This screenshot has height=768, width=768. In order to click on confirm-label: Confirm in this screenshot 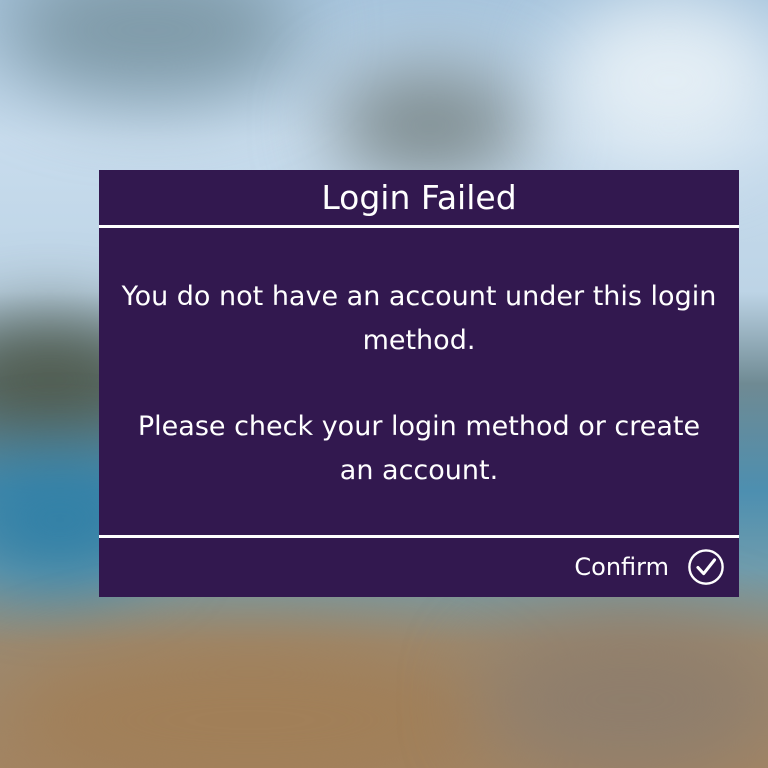, I will do `click(621, 567)`.